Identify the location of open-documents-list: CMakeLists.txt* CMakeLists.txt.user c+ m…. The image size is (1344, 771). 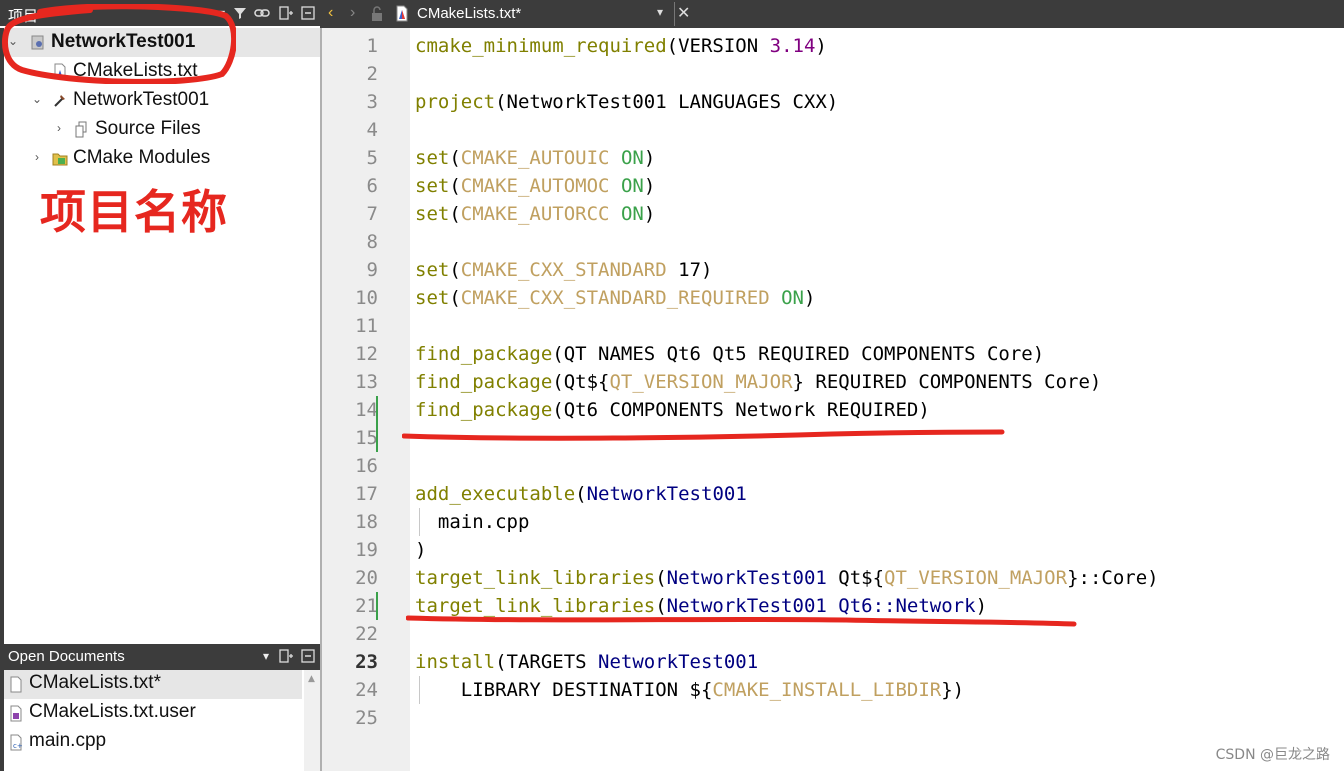
(154, 720).